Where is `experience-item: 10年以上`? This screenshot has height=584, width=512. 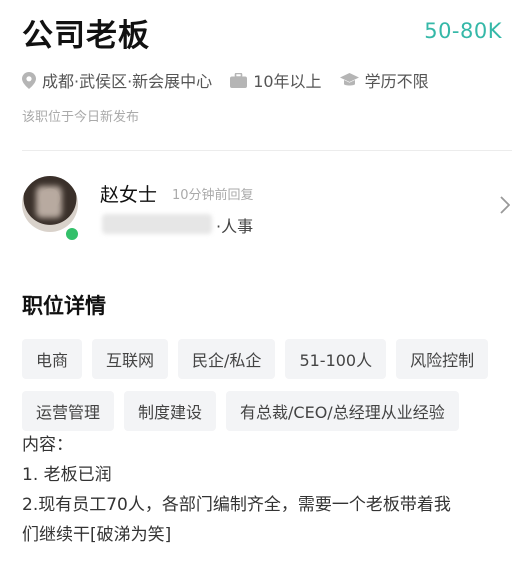
experience-item: 10年以上 is located at coordinates (276, 80).